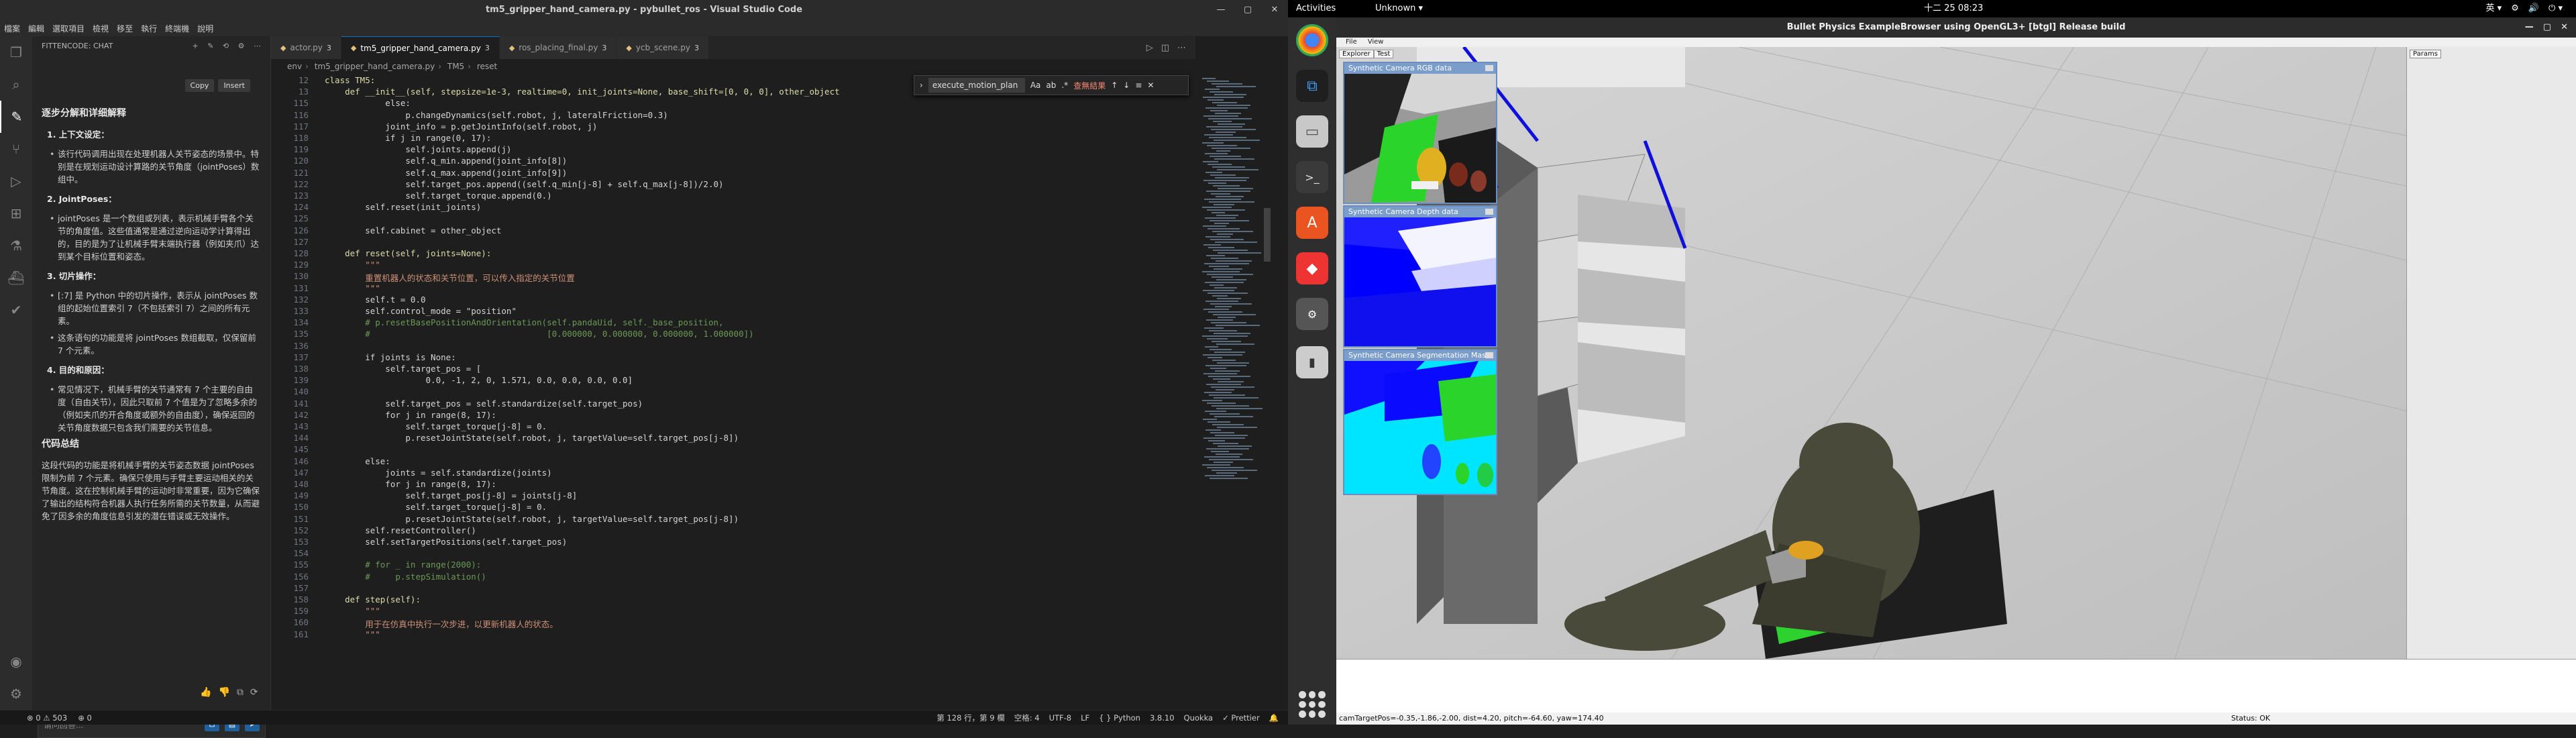 The height and width of the screenshot is (738, 2576). Describe the element at coordinates (1051, 85) in the screenshot. I see `whole-word-icon: ab` at that location.